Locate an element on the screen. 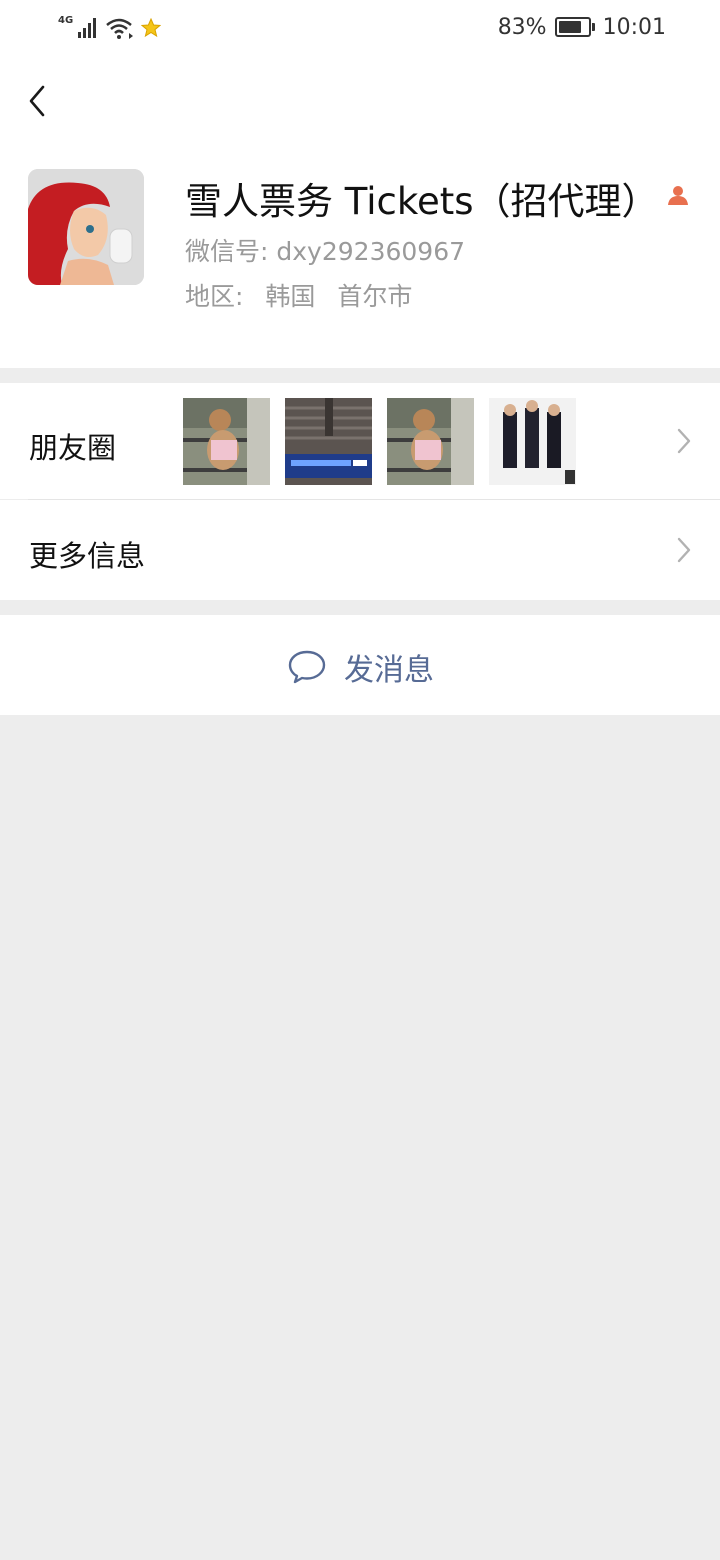 Image resolution: width=720 pixels, height=1560 pixels. wechat-id-label: 微信号: is located at coordinates (227, 251).